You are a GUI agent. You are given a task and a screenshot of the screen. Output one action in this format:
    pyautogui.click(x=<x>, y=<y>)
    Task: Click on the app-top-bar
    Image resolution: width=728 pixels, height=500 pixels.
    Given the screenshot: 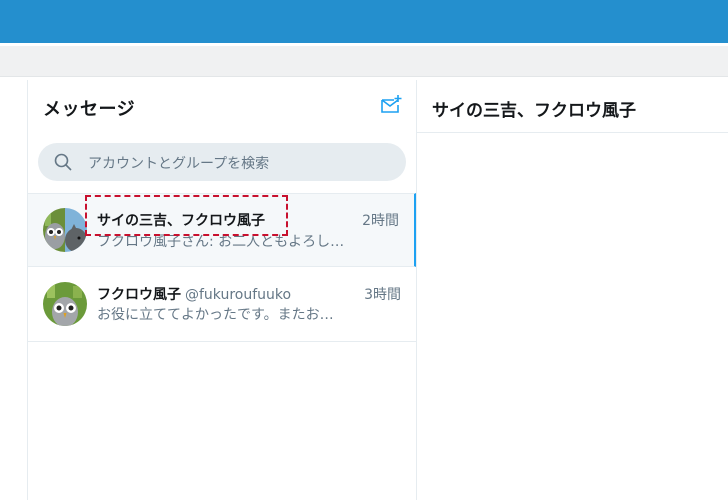 What is the action you would take?
    pyautogui.click(x=364, y=21)
    